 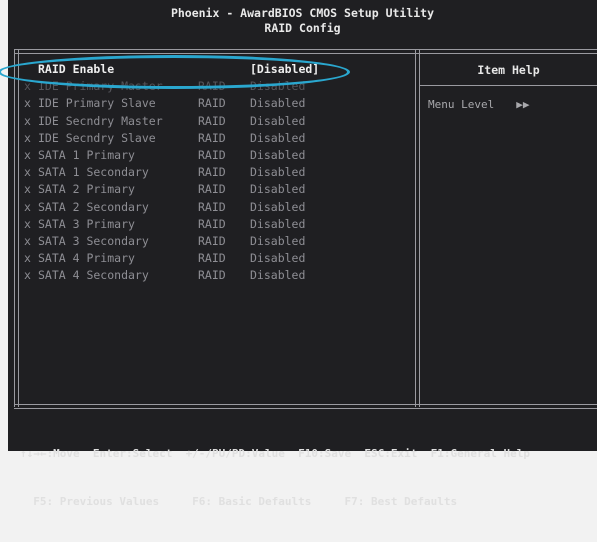 What do you see at coordinates (97, 137) in the screenshot?
I see `setting-label: IDE Secndry Slave` at bounding box center [97, 137].